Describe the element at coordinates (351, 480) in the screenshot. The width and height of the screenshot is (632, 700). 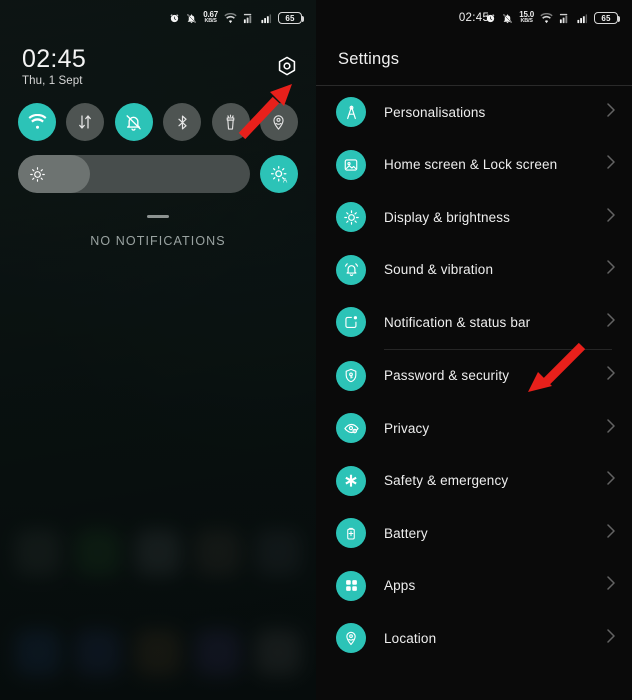
I see `emergency-star-icon` at that location.